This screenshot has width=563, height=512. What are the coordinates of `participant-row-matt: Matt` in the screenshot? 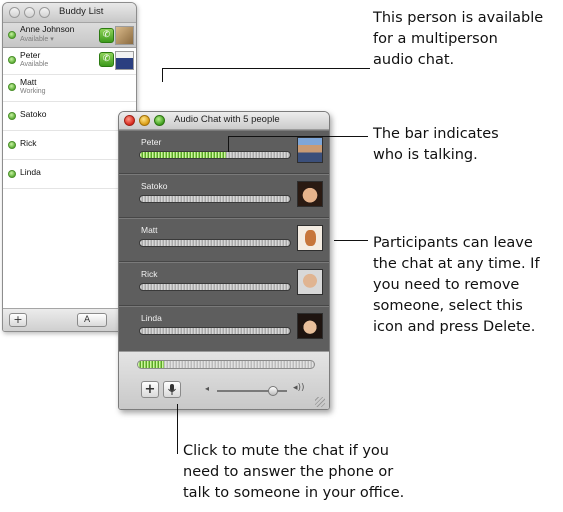 It's located at (224, 240).